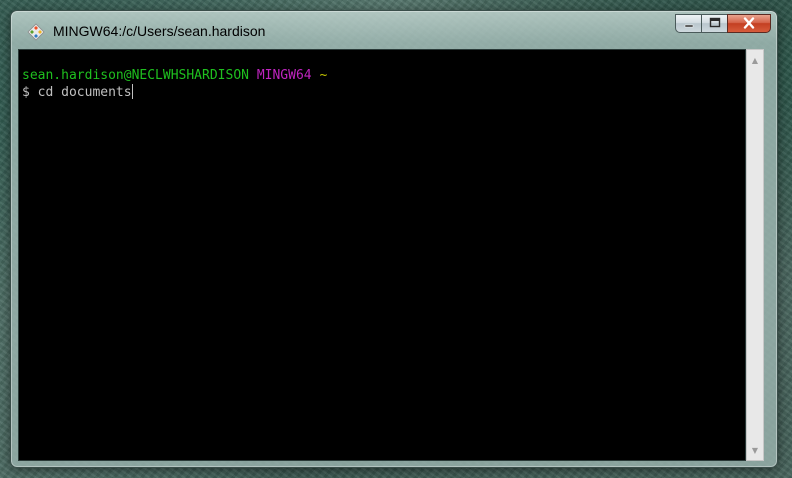 The image size is (792, 478). What do you see at coordinates (135, 75) in the screenshot?
I see `prompt-user-host: sean.hardison@NECLWHSHARDISON` at bounding box center [135, 75].